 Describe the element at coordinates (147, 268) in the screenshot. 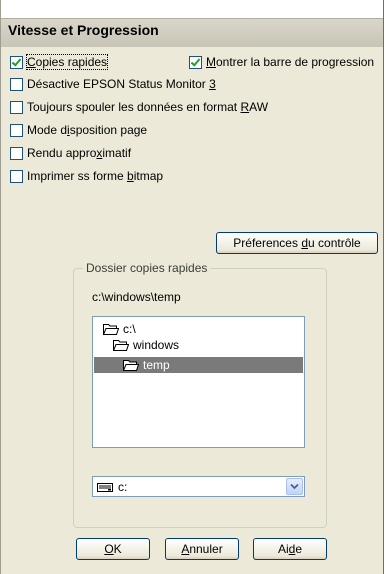

I see `spool-folder-group-title: Dossier copies rapides` at that location.